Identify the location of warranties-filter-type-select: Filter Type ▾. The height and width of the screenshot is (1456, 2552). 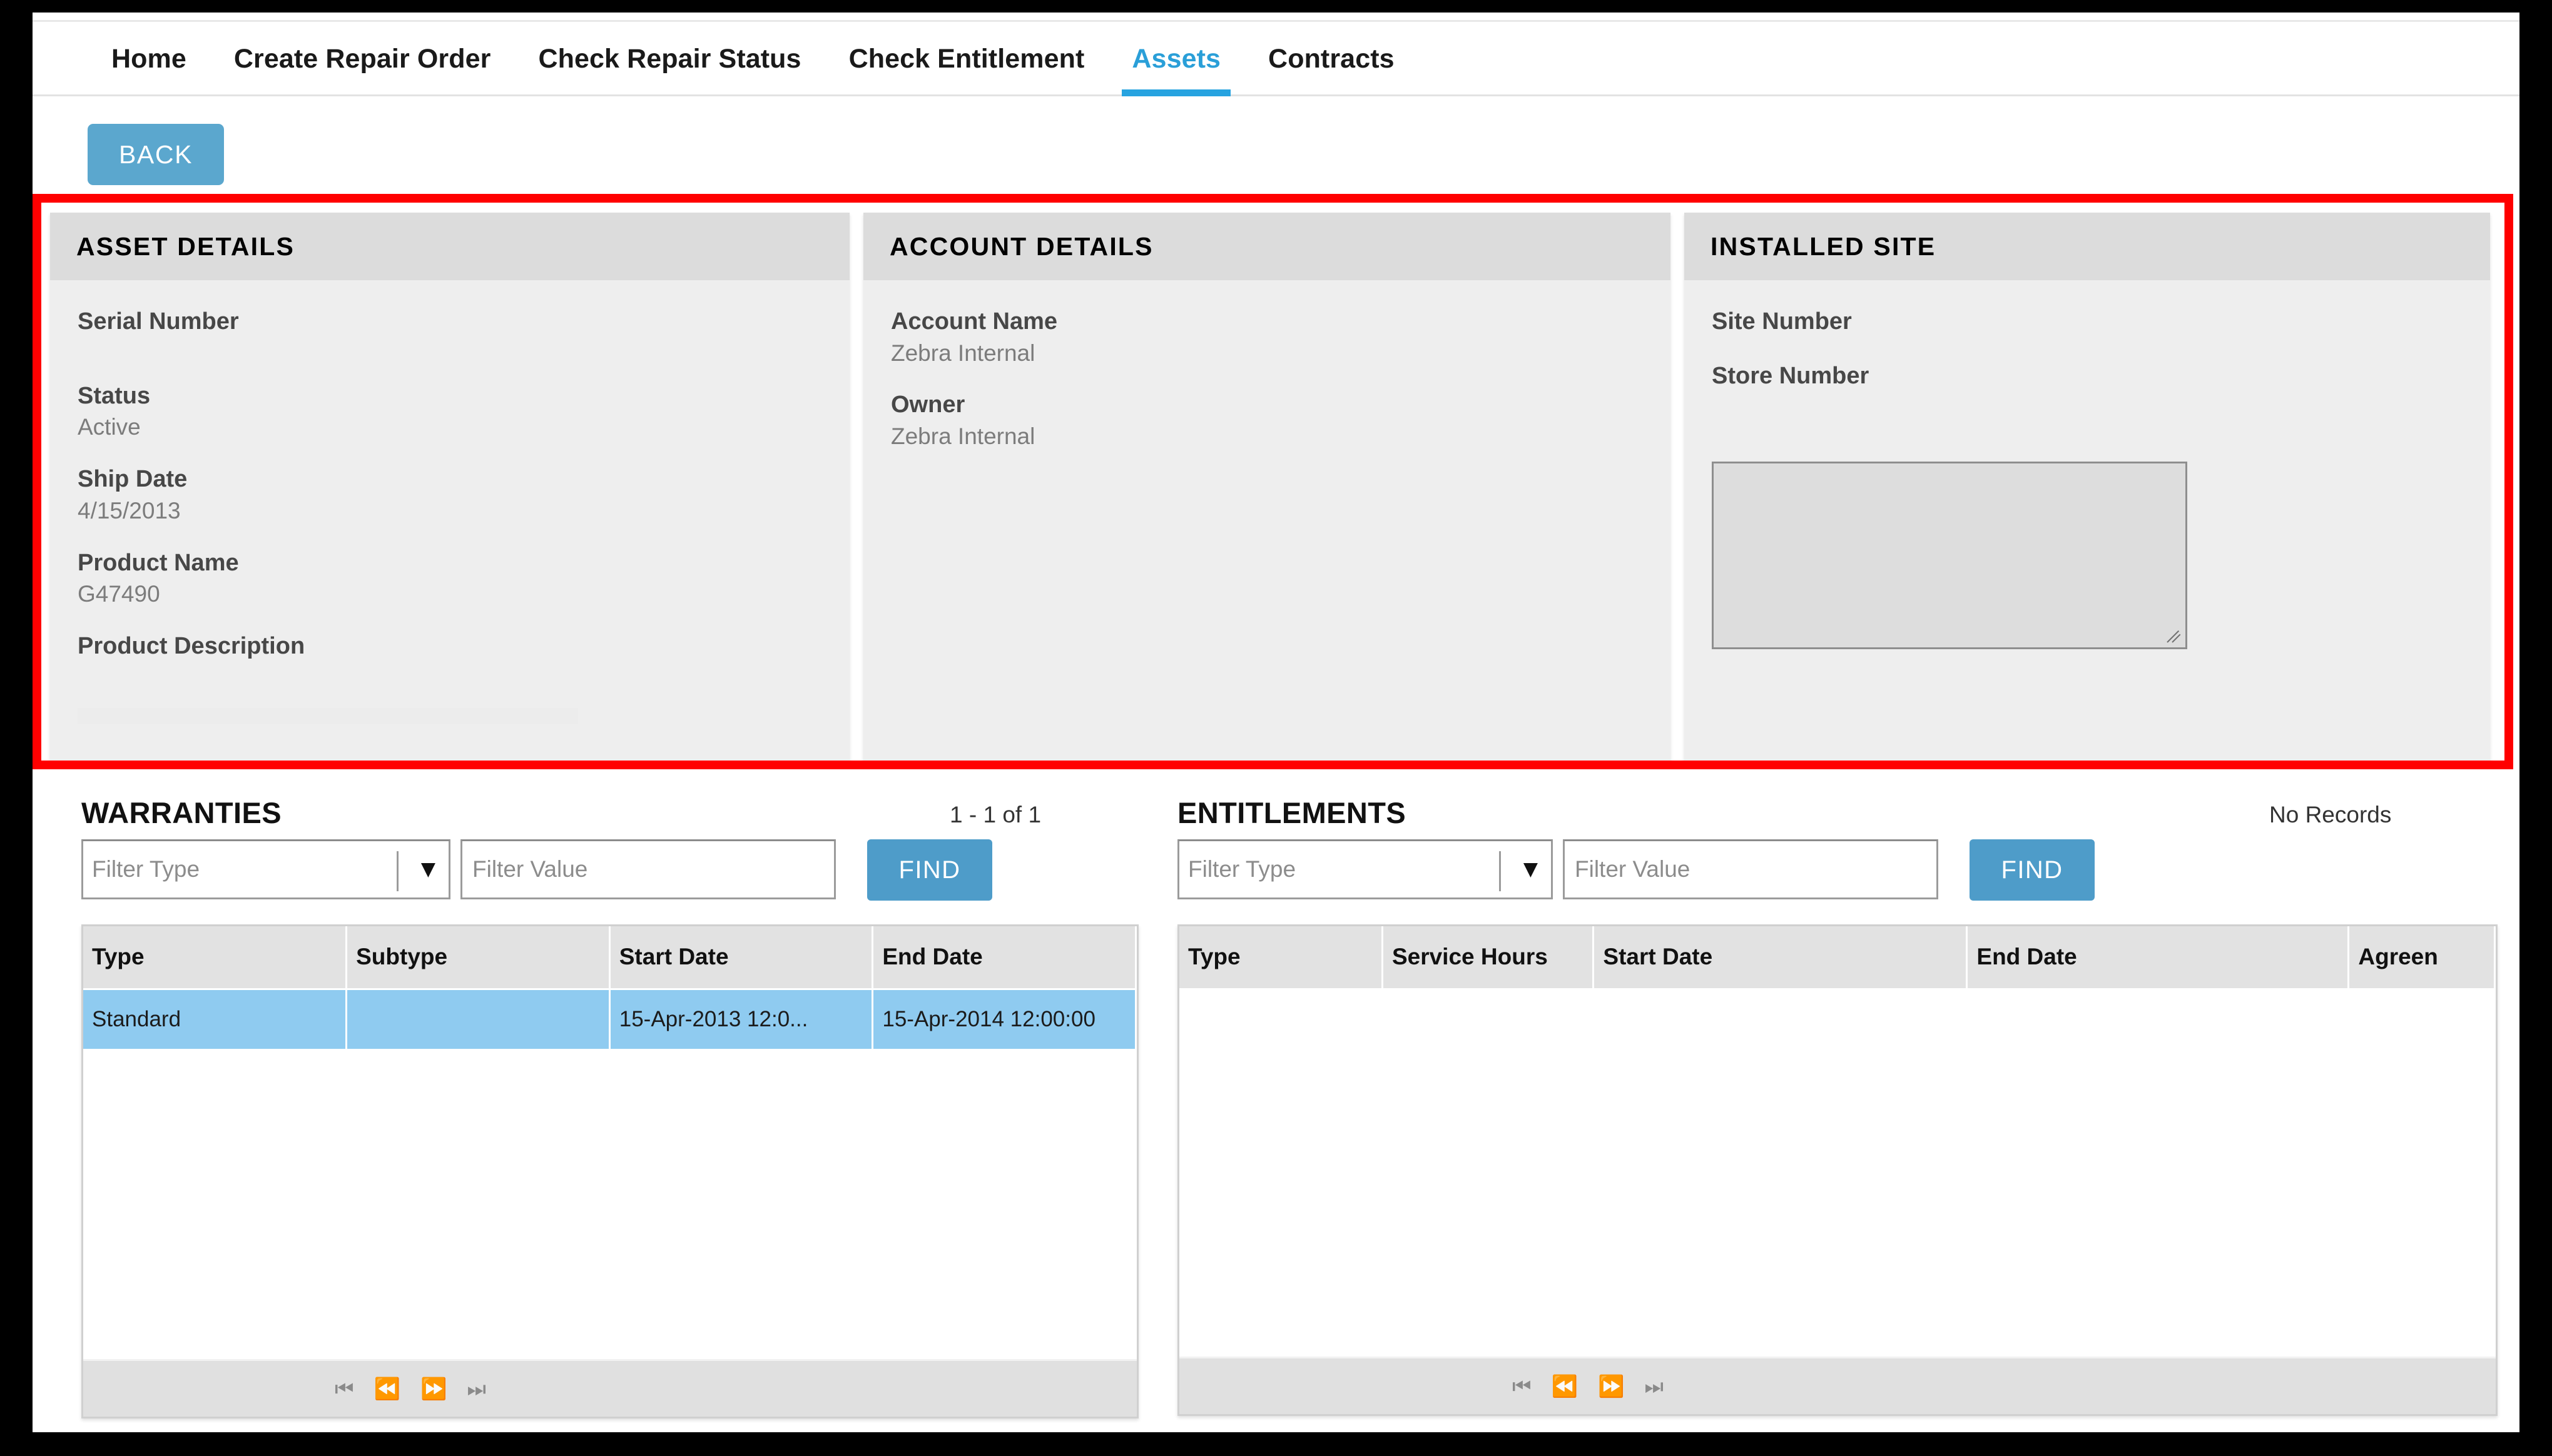
(265, 869).